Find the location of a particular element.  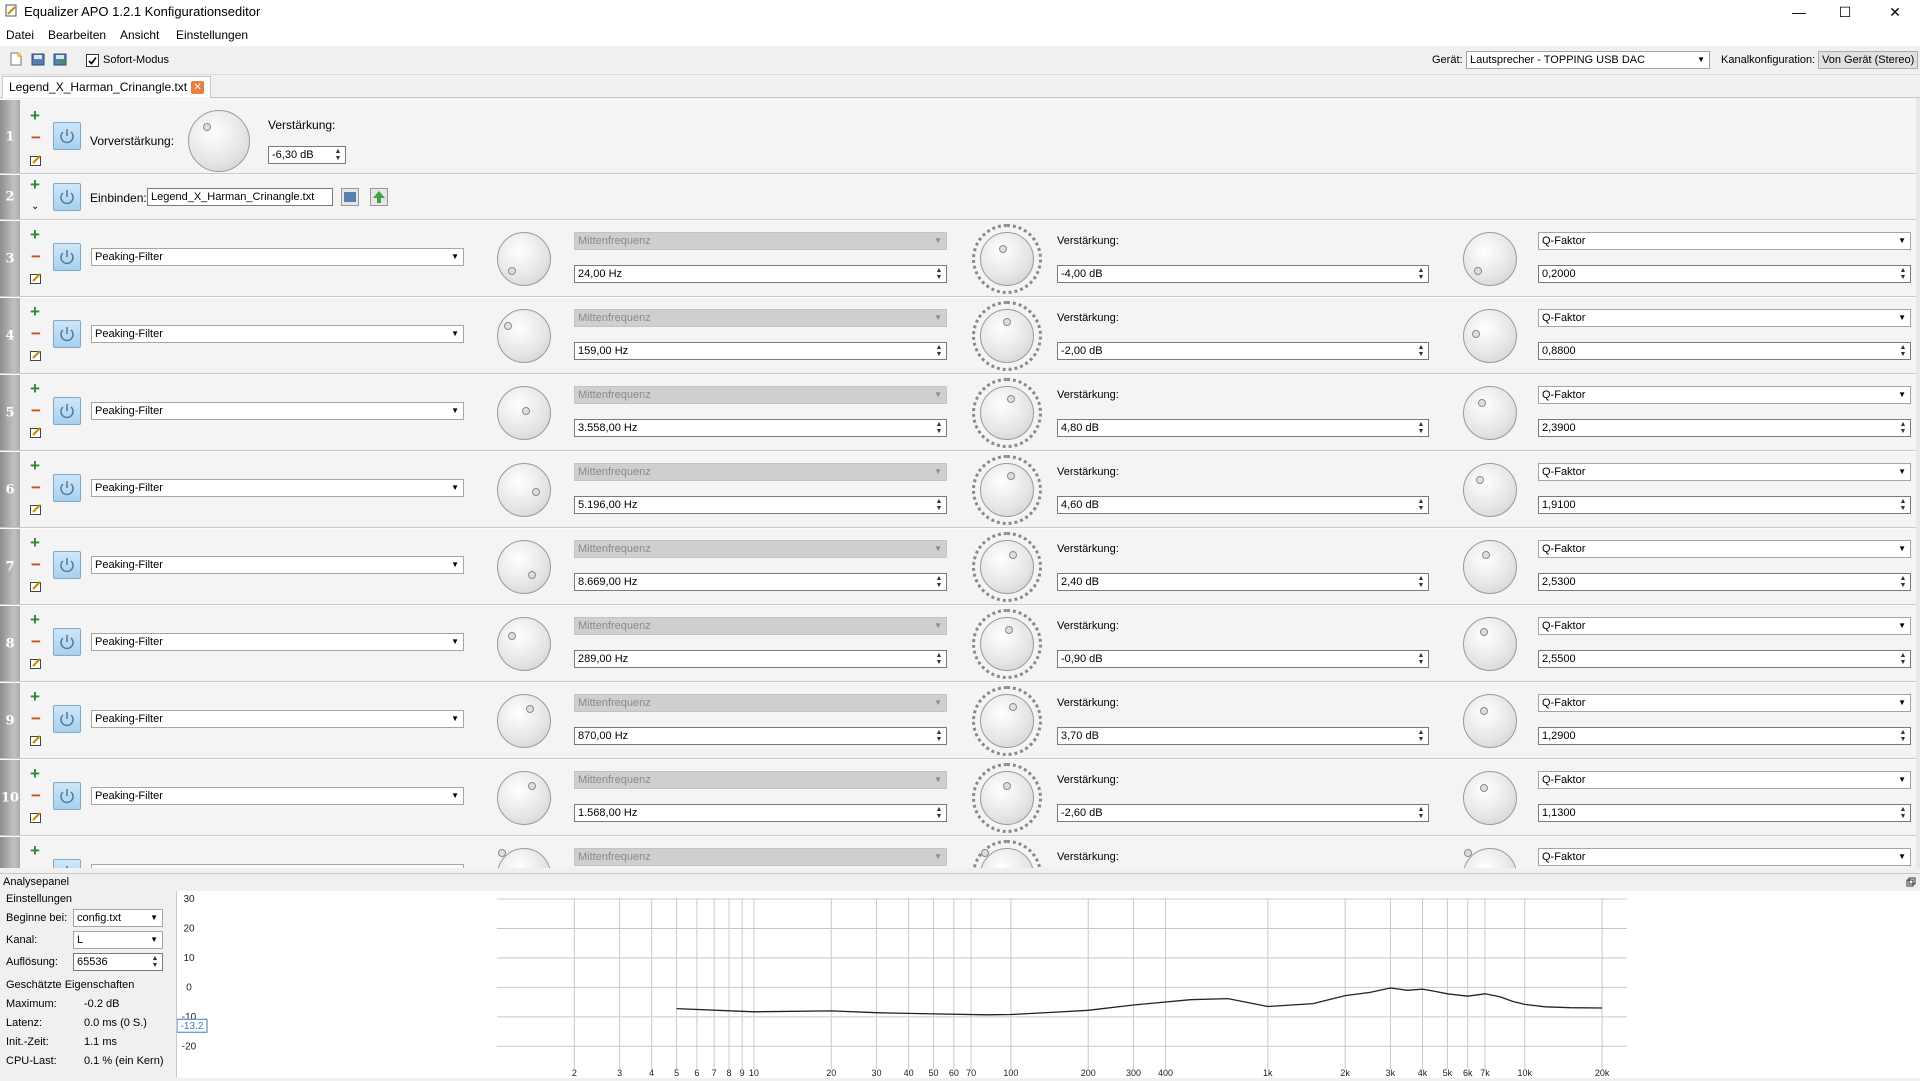

q-factor-input: 0,2000 ▲ ▼ is located at coordinates (1724, 274).